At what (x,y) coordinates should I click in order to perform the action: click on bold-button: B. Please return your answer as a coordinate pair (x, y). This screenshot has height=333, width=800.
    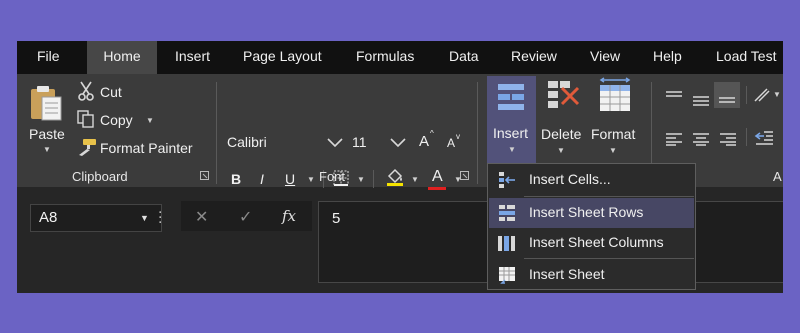
    Looking at the image, I should click on (236, 179).